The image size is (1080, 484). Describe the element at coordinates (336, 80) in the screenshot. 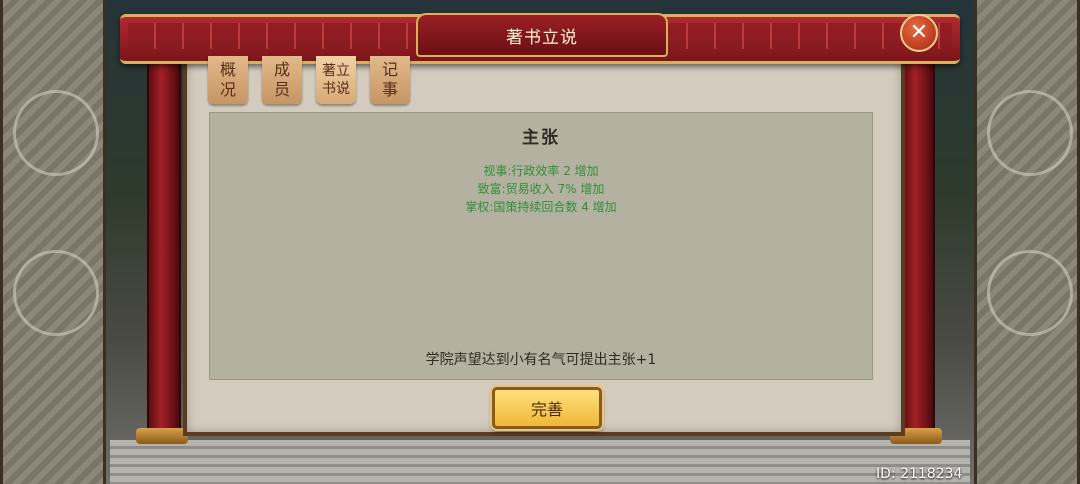

I see `tab-writing: 著立 书说` at that location.